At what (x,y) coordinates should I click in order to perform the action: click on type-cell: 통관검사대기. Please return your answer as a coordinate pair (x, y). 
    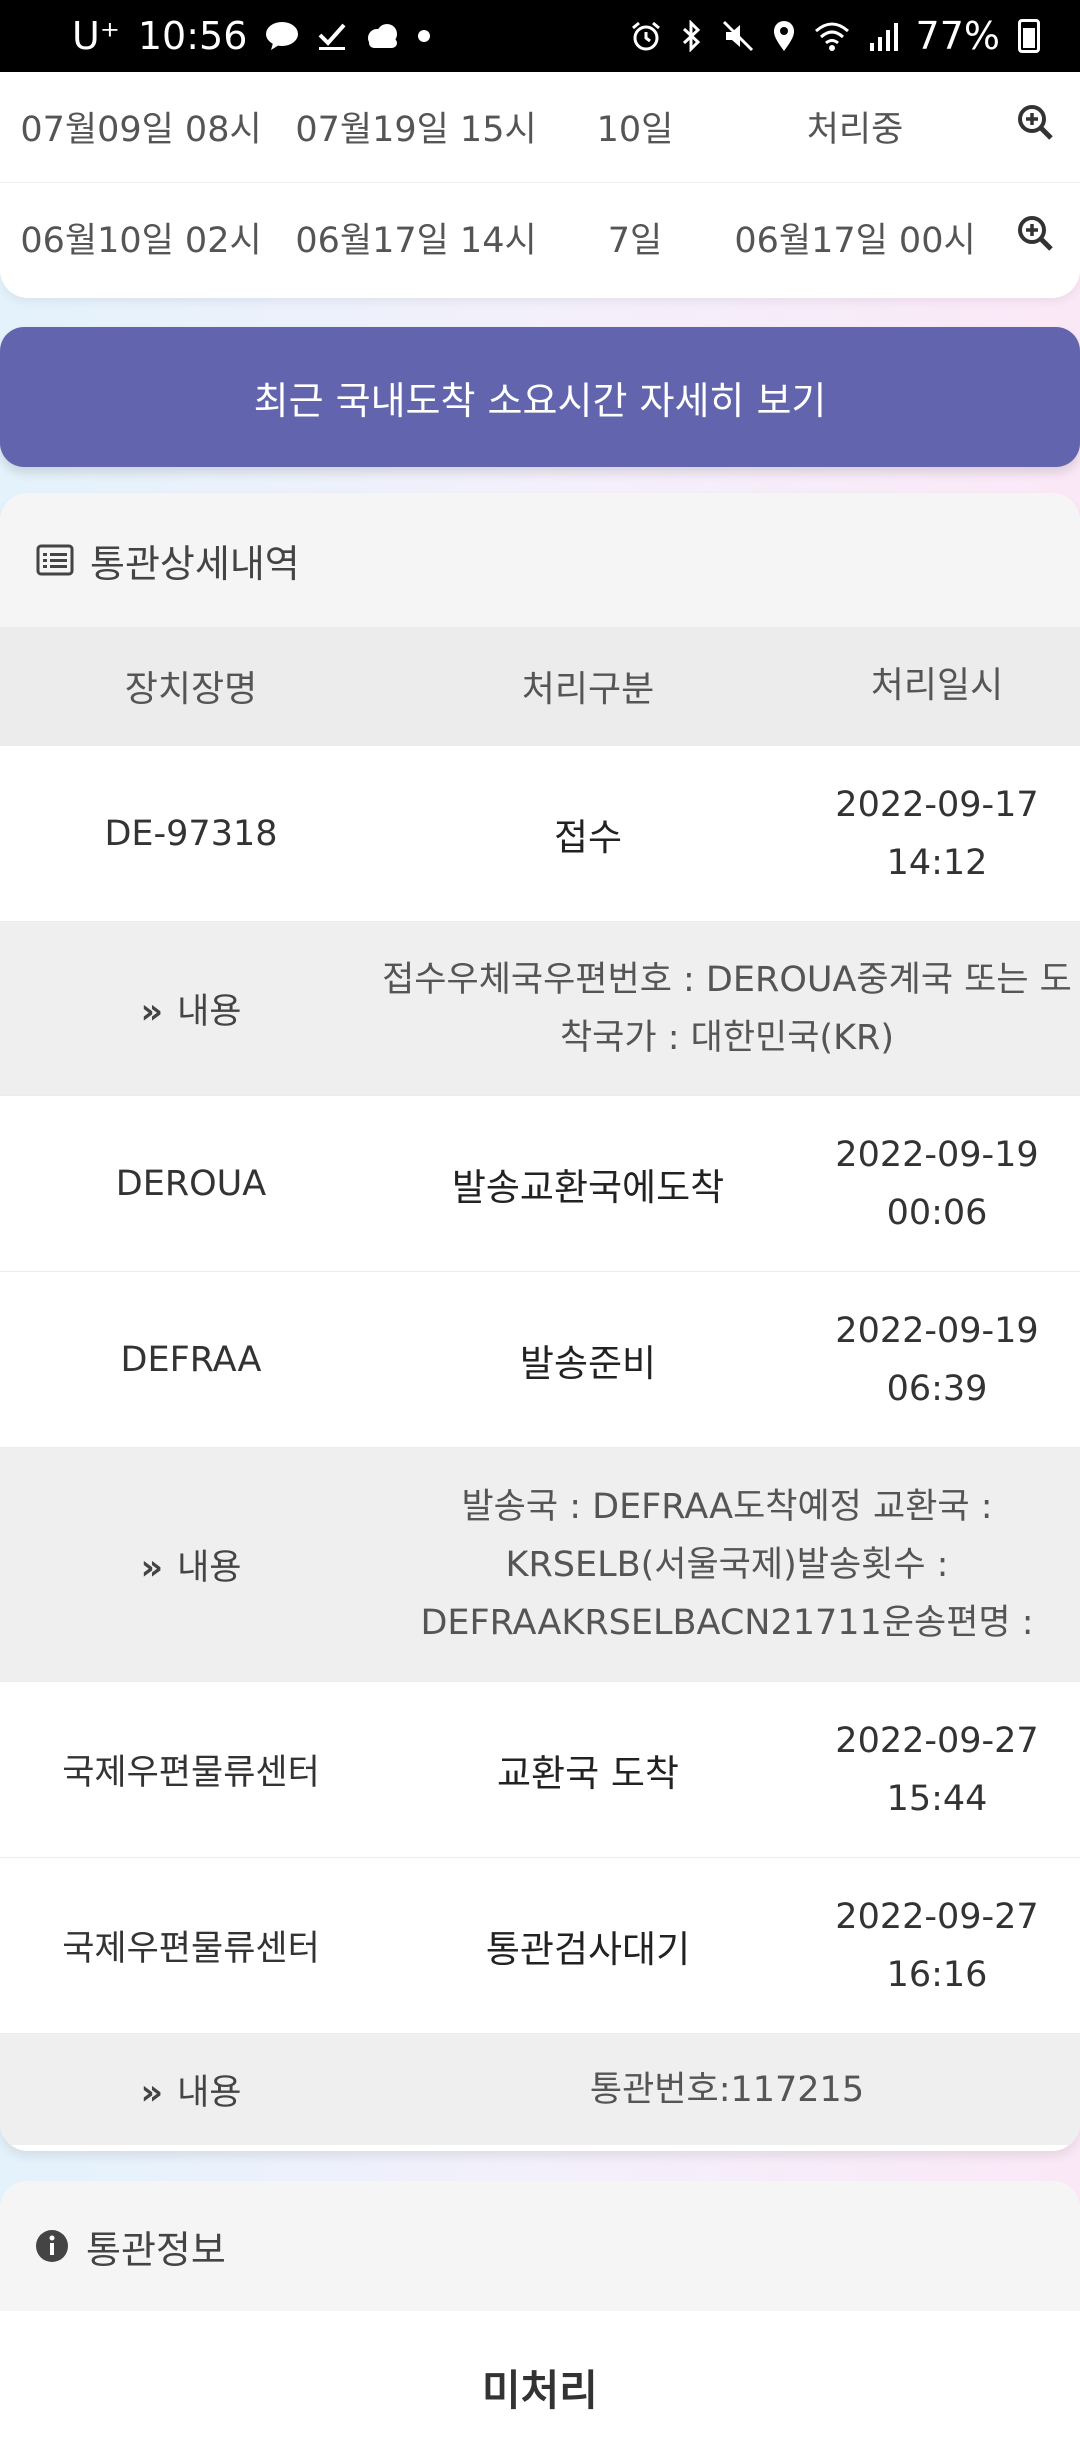
    Looking at the image, I should click on (588, 1949).